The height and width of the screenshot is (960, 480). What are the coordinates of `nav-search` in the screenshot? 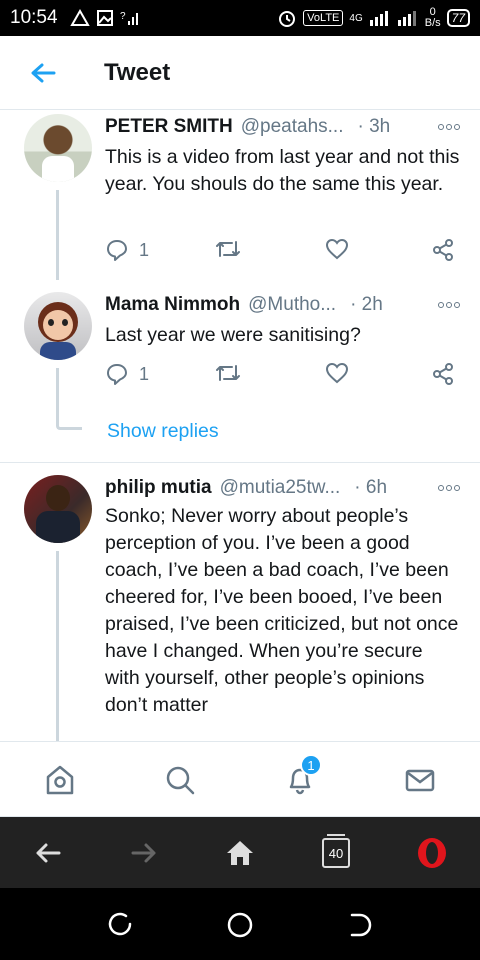 It's located at (180, 780).